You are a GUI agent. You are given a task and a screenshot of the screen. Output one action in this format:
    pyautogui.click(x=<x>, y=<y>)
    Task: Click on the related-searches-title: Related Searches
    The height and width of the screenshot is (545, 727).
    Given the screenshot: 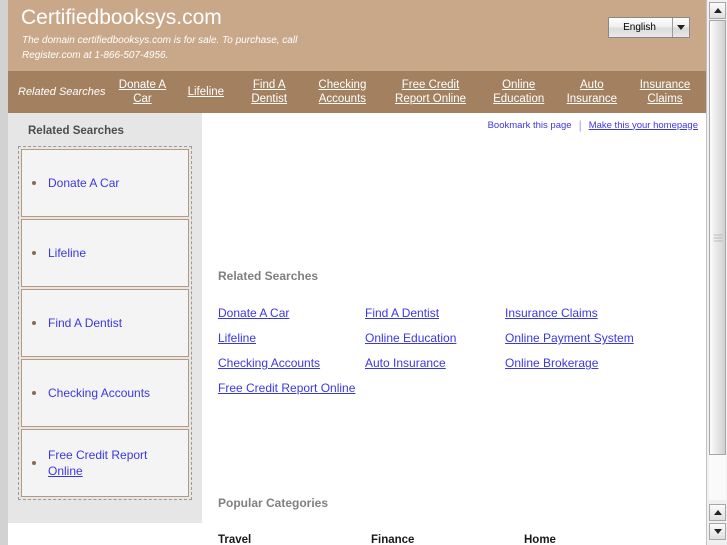 What is the action you would take?
    pyautogui.click(x=268, y=276)
    